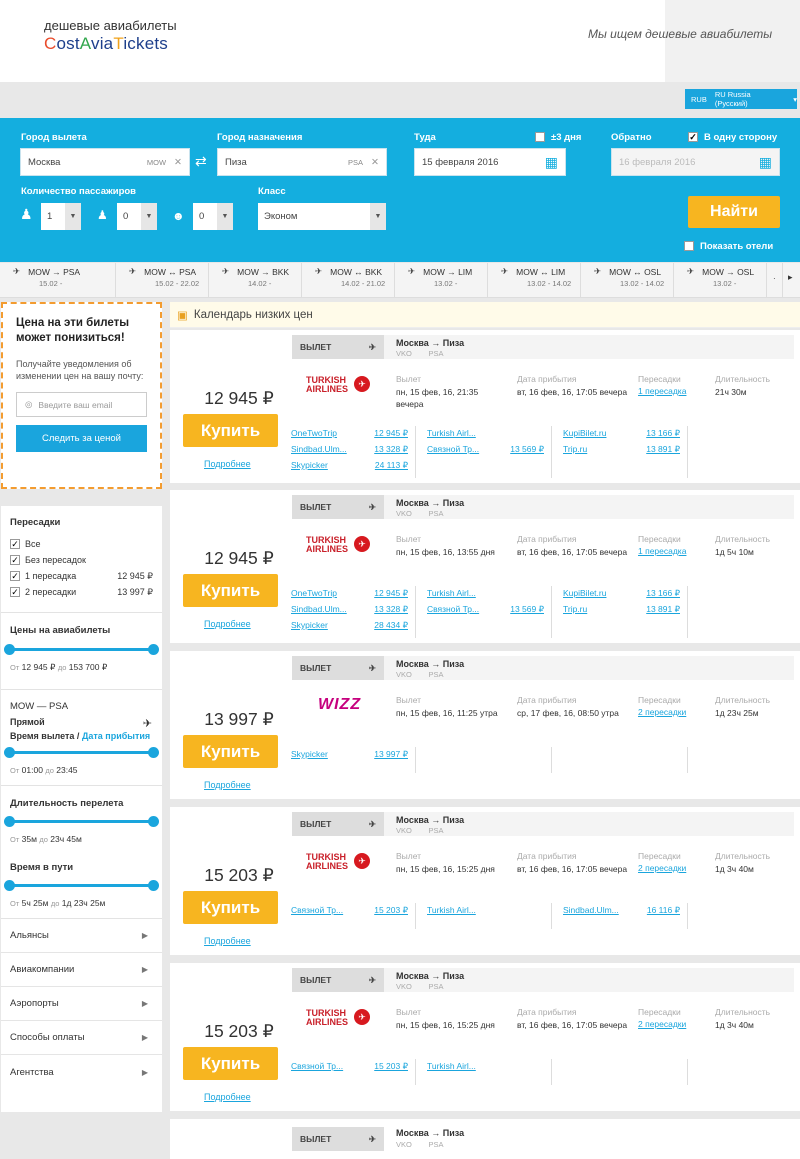 The height and width of the screenshot is (1159, 800). I want to click on show-hotels-checkbox: Показать отели, so click(728, 246).